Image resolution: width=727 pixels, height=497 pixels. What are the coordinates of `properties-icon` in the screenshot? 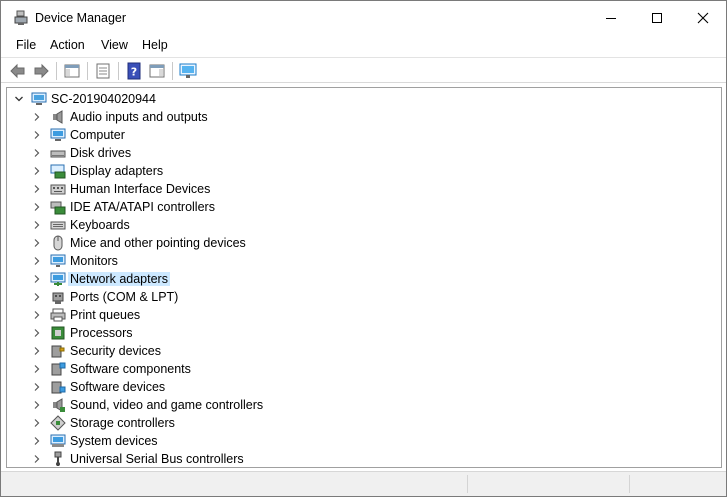 It's located at (103, 71).